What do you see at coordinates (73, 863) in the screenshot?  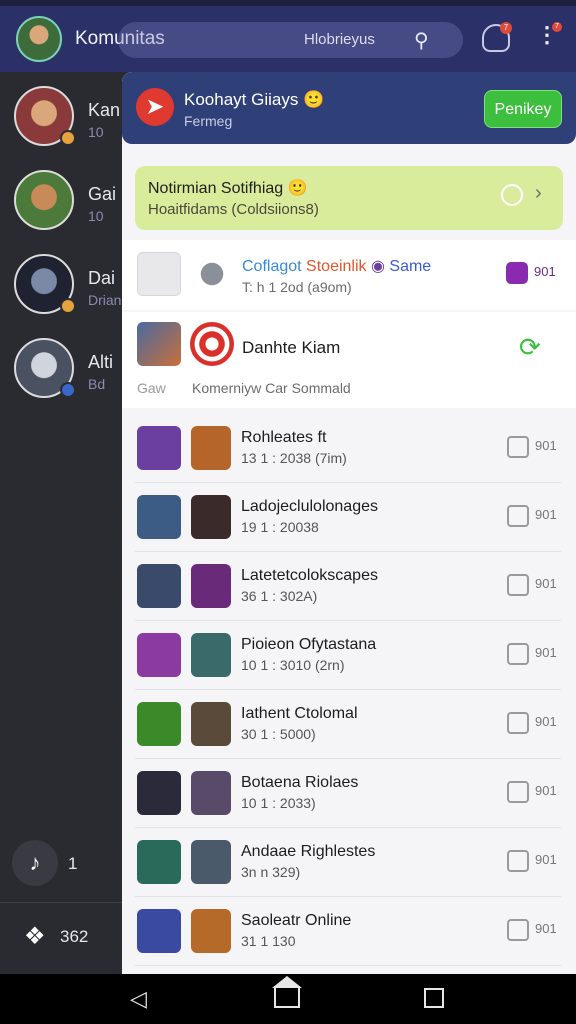 I see `tiktok-count: 1` at bounding box center [73, 863].